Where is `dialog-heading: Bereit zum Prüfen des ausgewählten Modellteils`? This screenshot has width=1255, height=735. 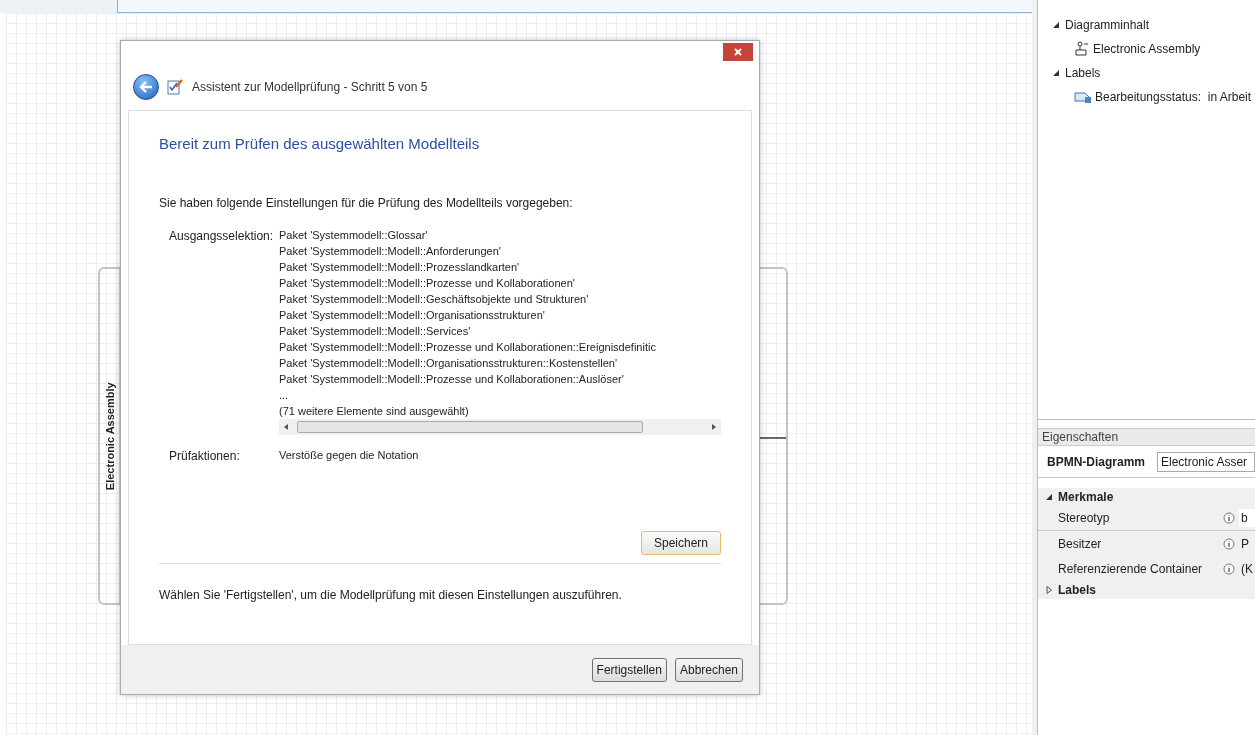 dialog-heading: Bereit zum Prüfen des ausgewählten Modellteils is located at coordinates (320, 144).